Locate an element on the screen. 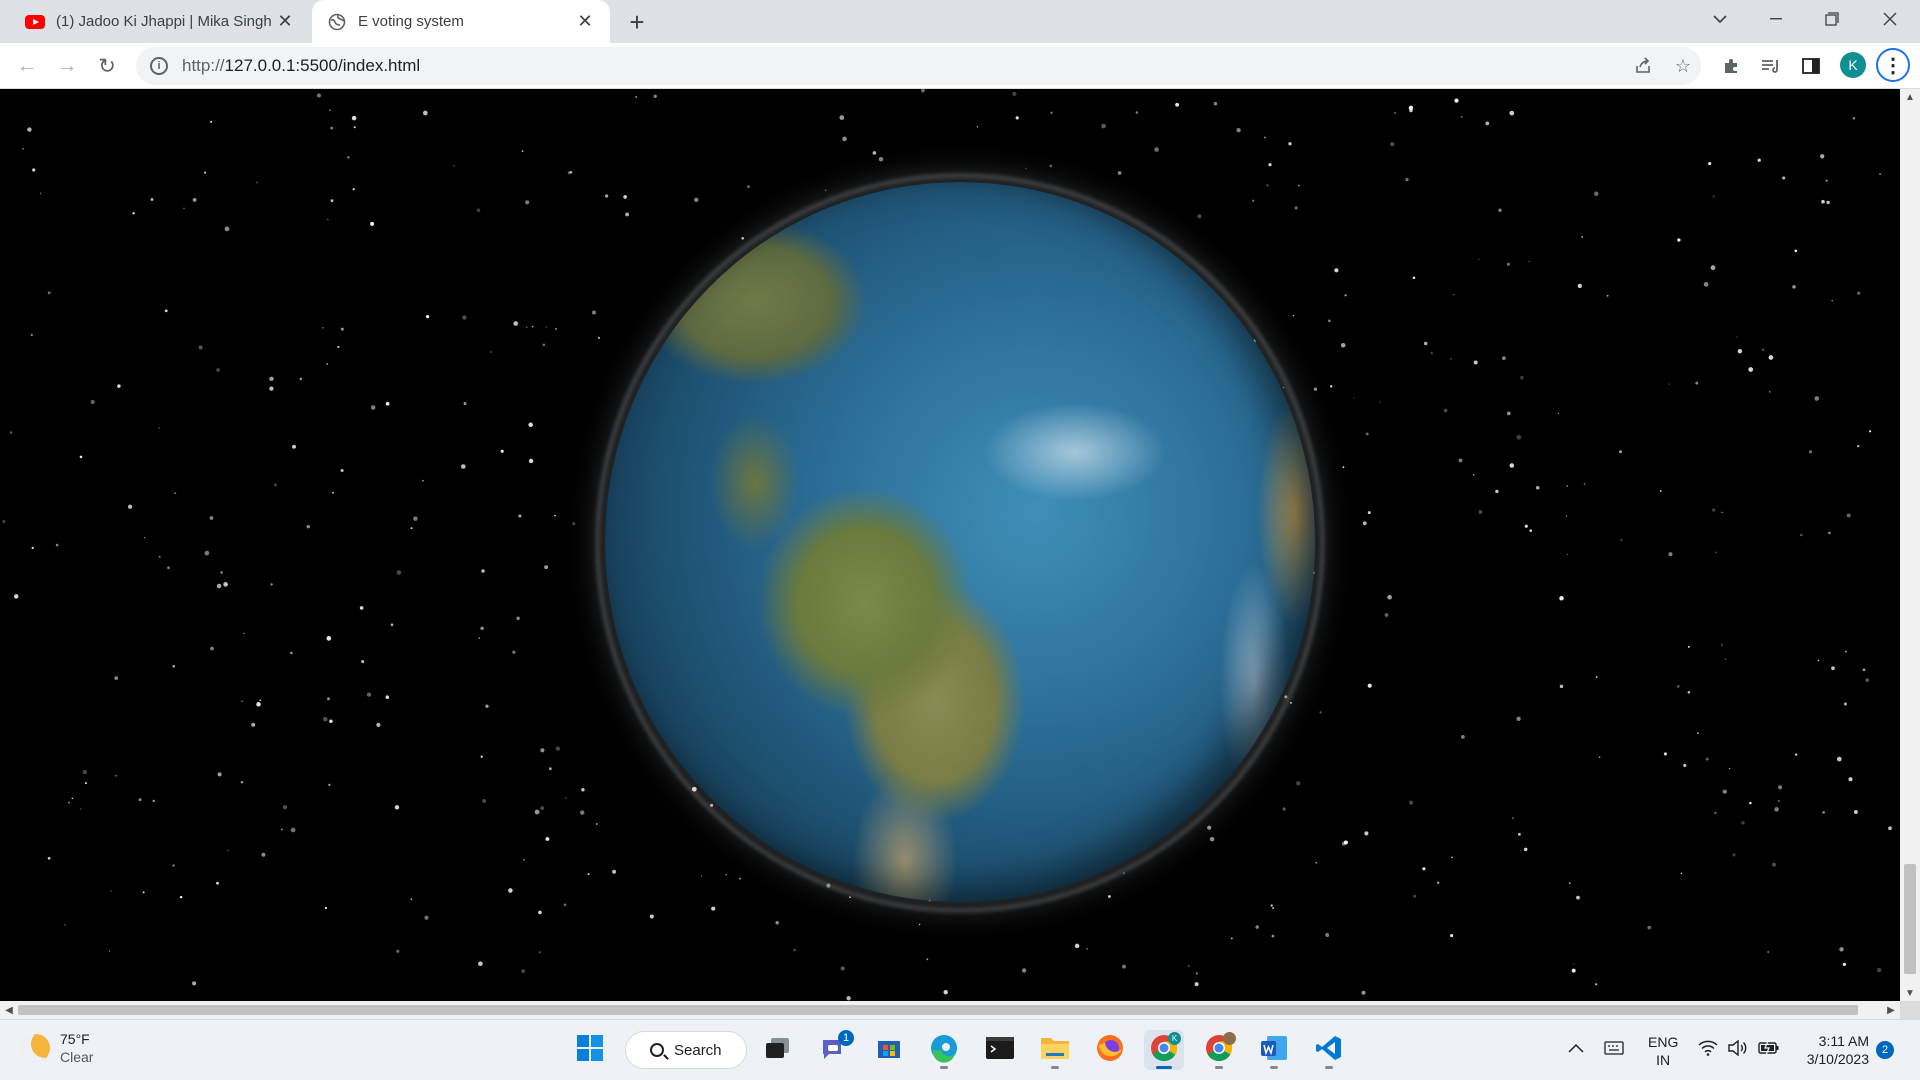 This screenshot has width=1920, height=1080. task-view-button is located at coordinates (778, 1050).